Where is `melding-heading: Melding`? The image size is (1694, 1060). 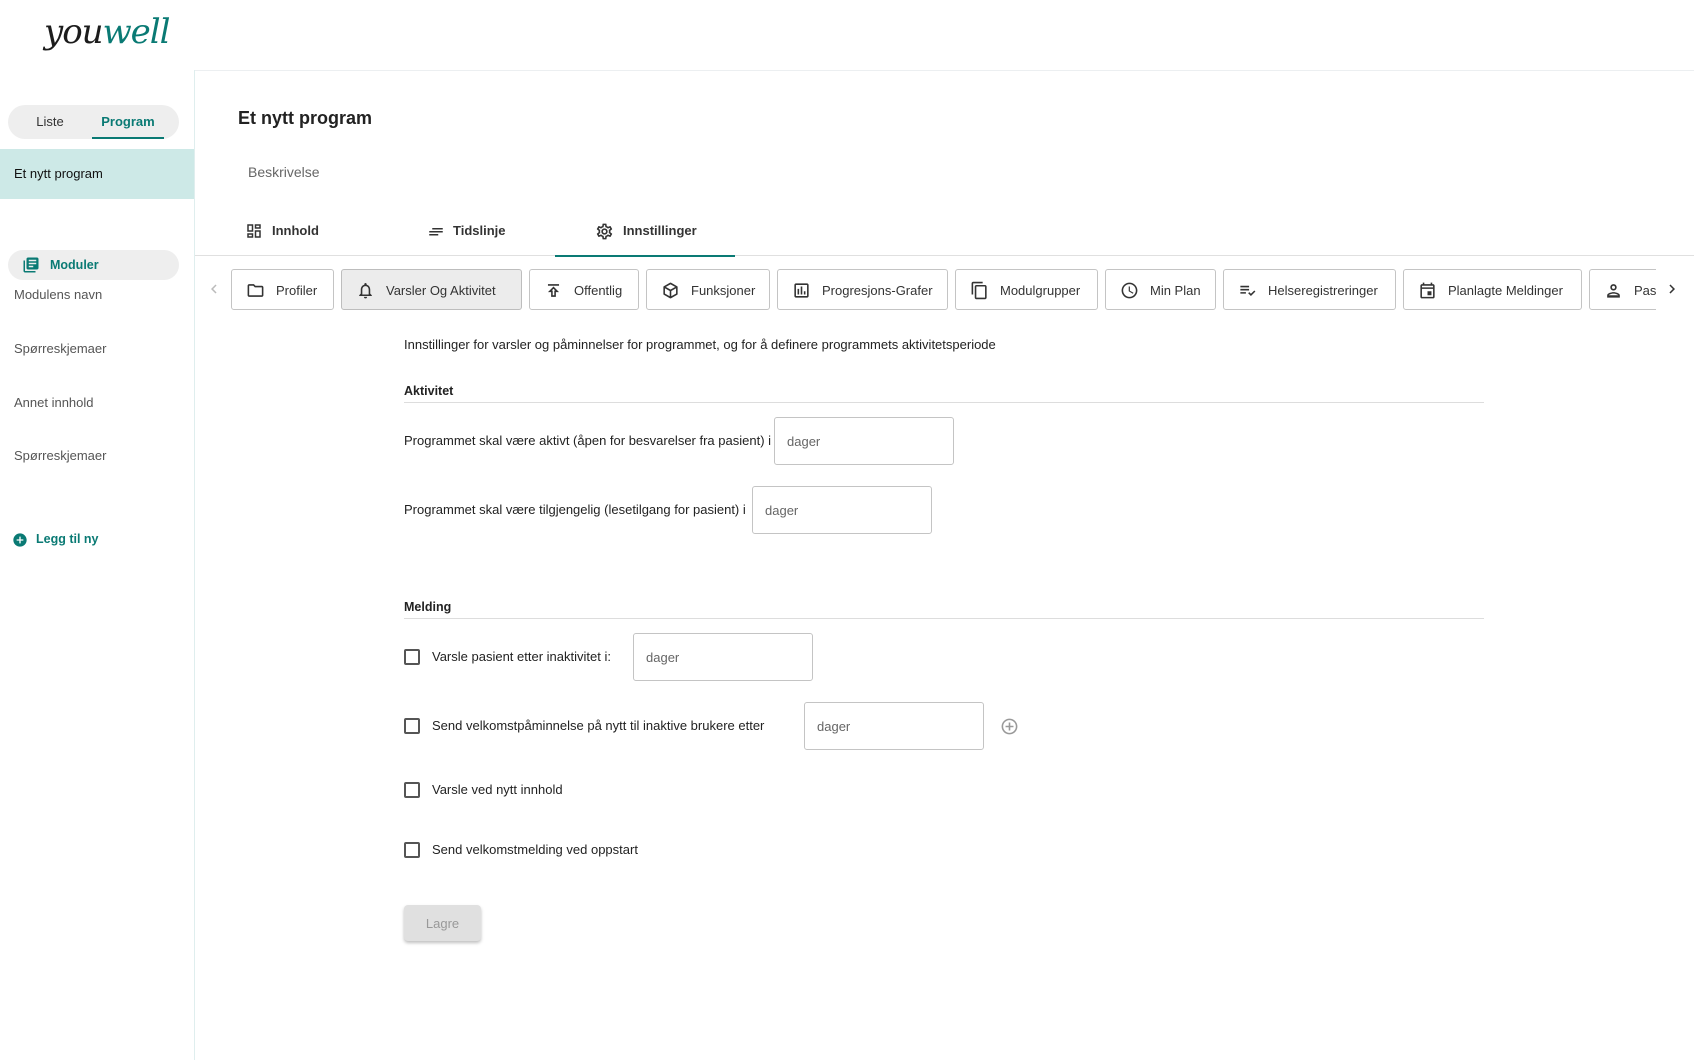
melding-heading: Melding is located at coordinates (428, 607).